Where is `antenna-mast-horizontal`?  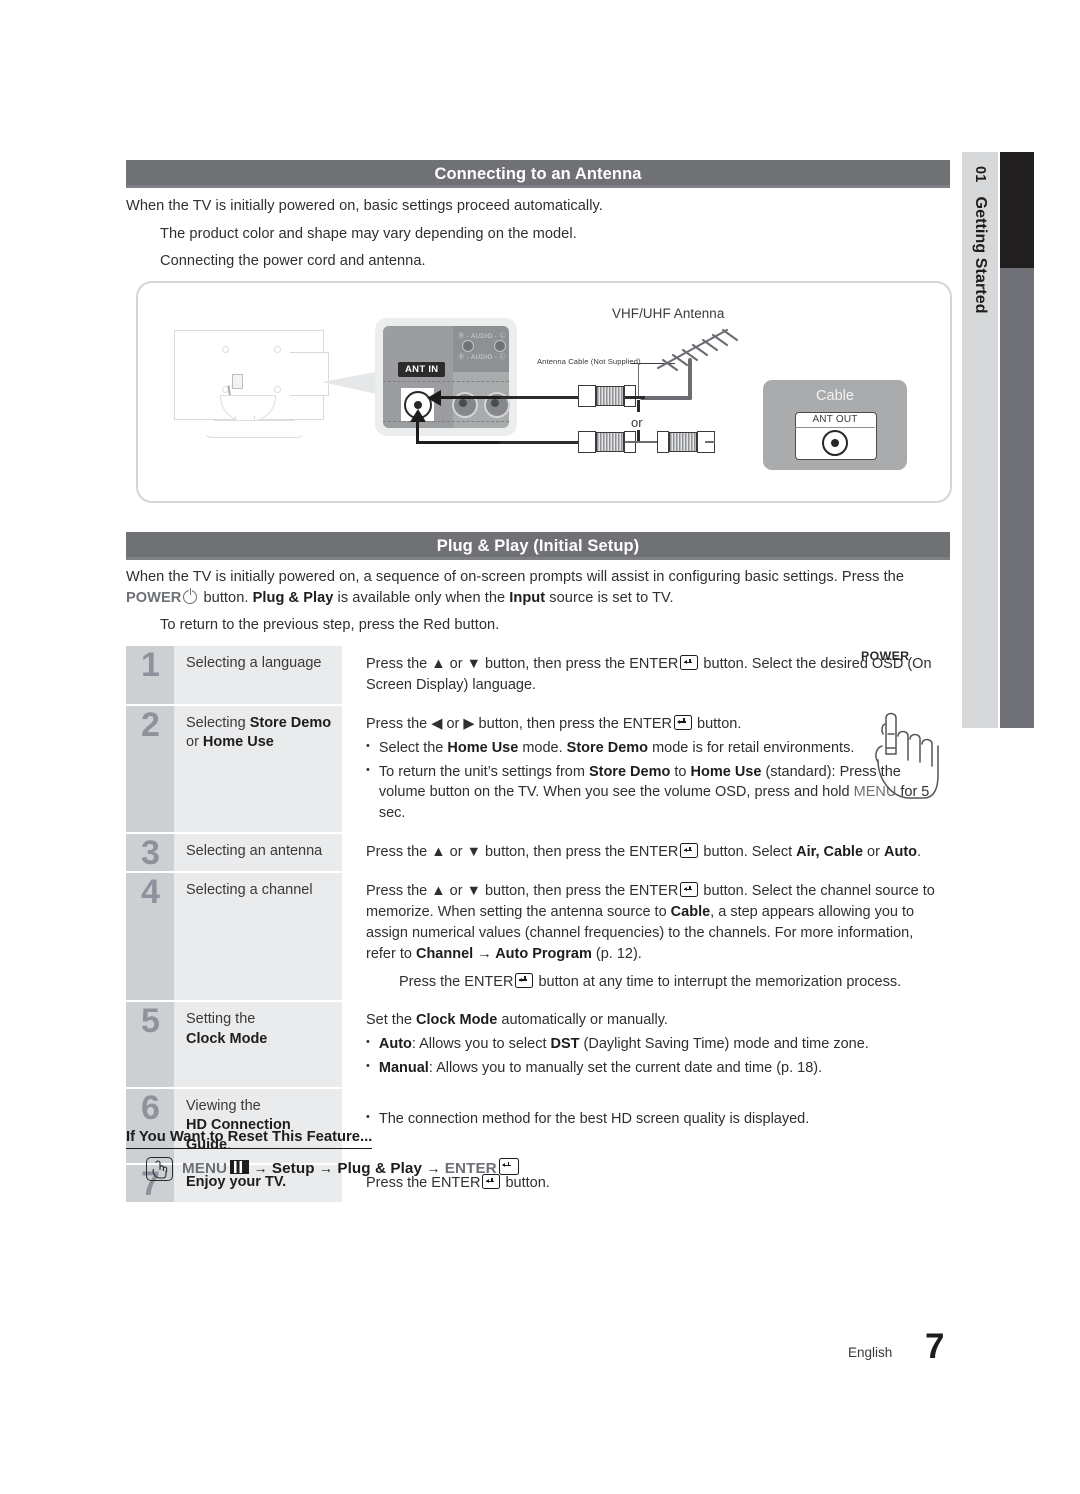 antenna-mast-horizontal is located at coordinates (666, 398).